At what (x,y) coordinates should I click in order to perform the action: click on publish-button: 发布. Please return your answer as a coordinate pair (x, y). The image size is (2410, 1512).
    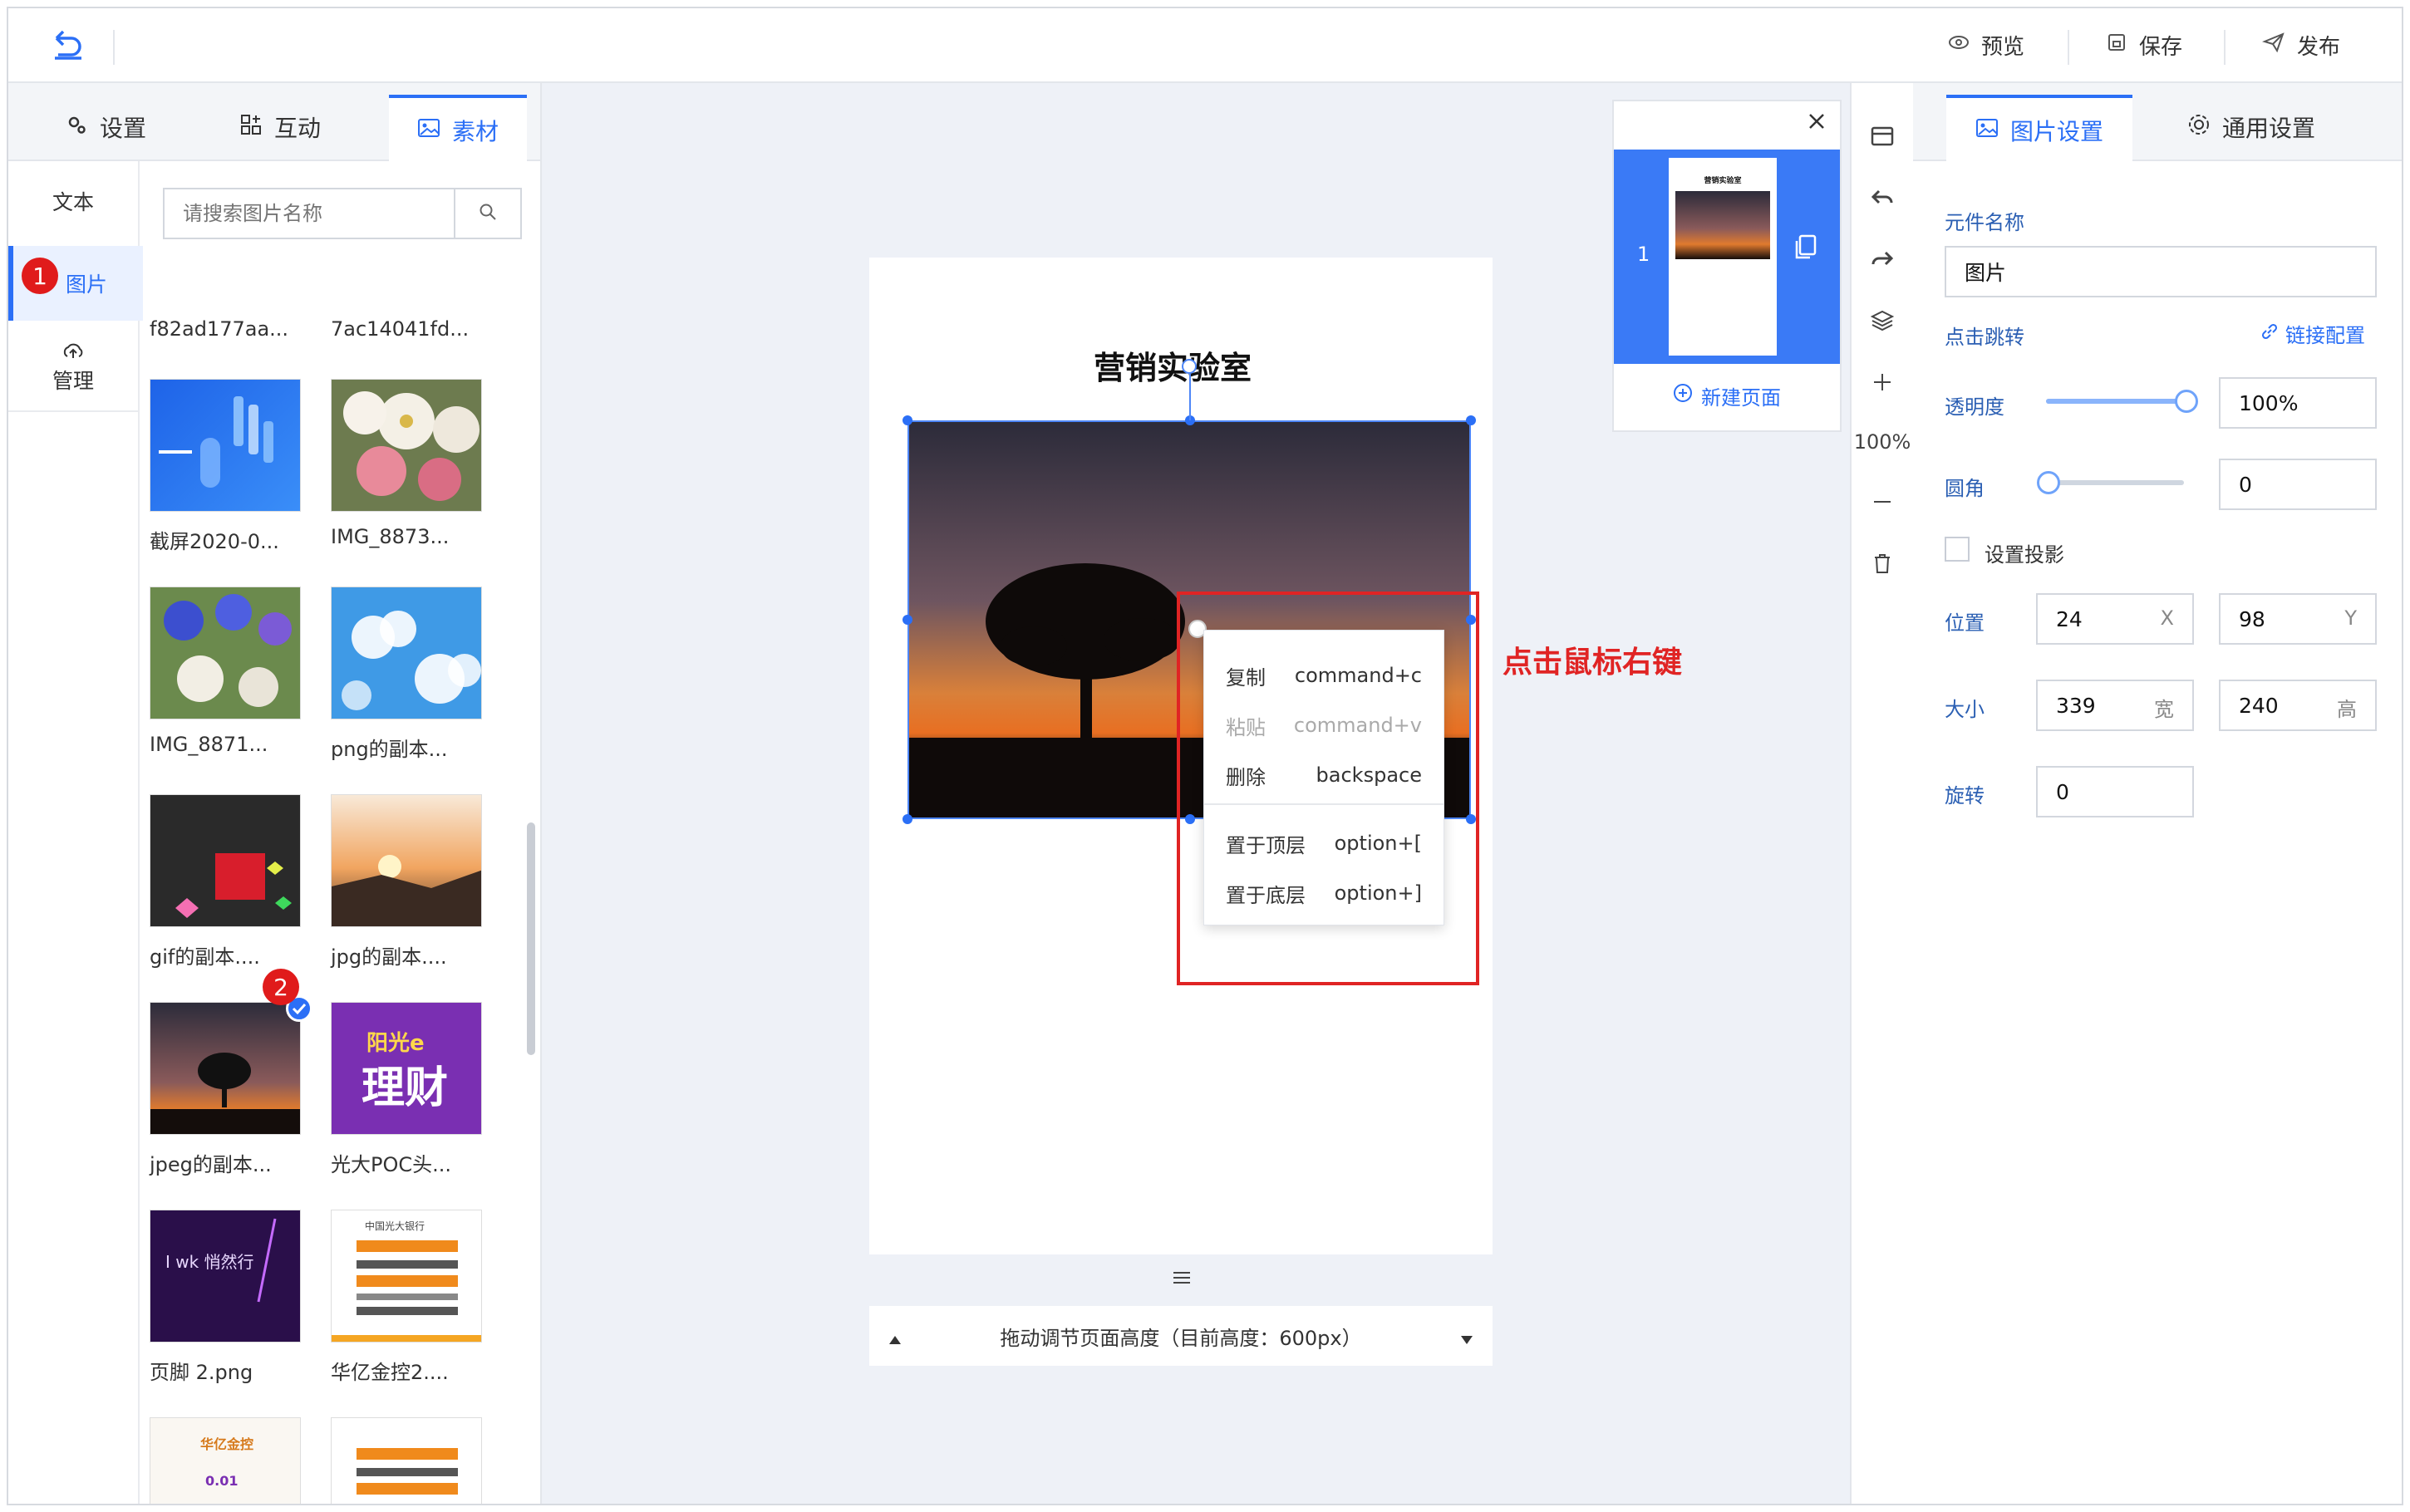
    Looking at the image, I should click on (2301, 45).